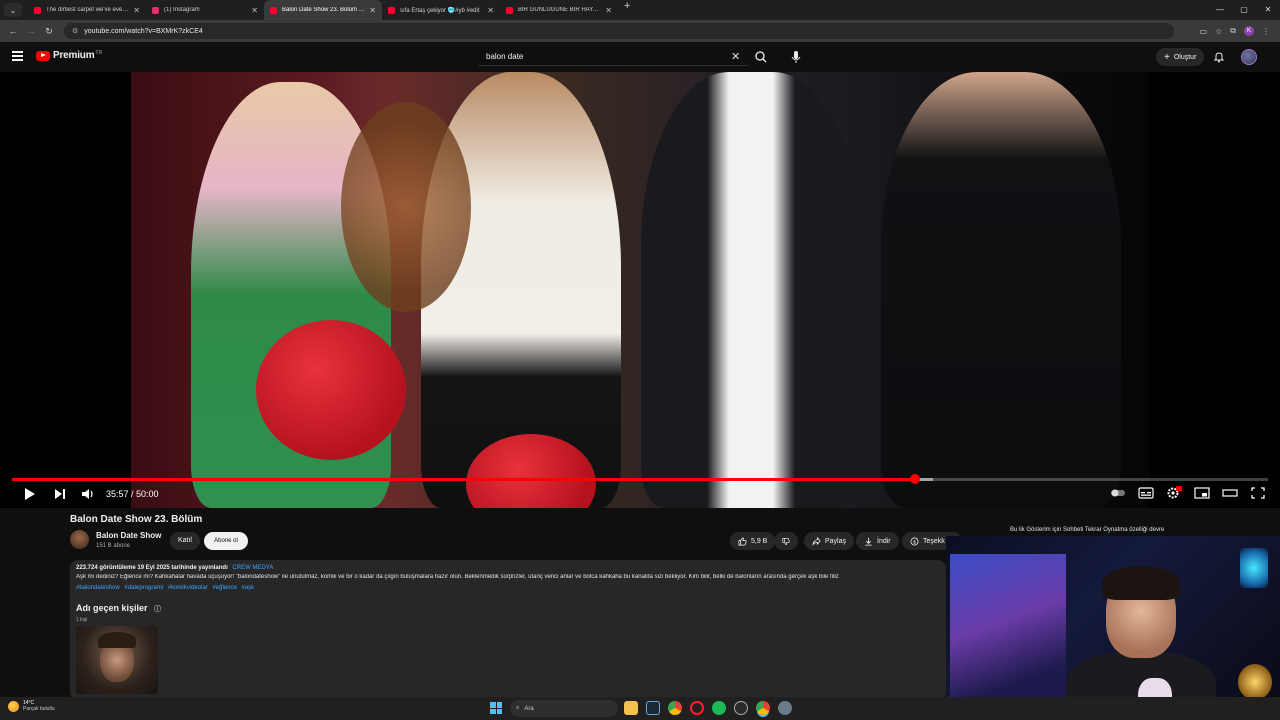 The image size is (1280, 720). I want to click on account-avatar, so click(1249, 57).